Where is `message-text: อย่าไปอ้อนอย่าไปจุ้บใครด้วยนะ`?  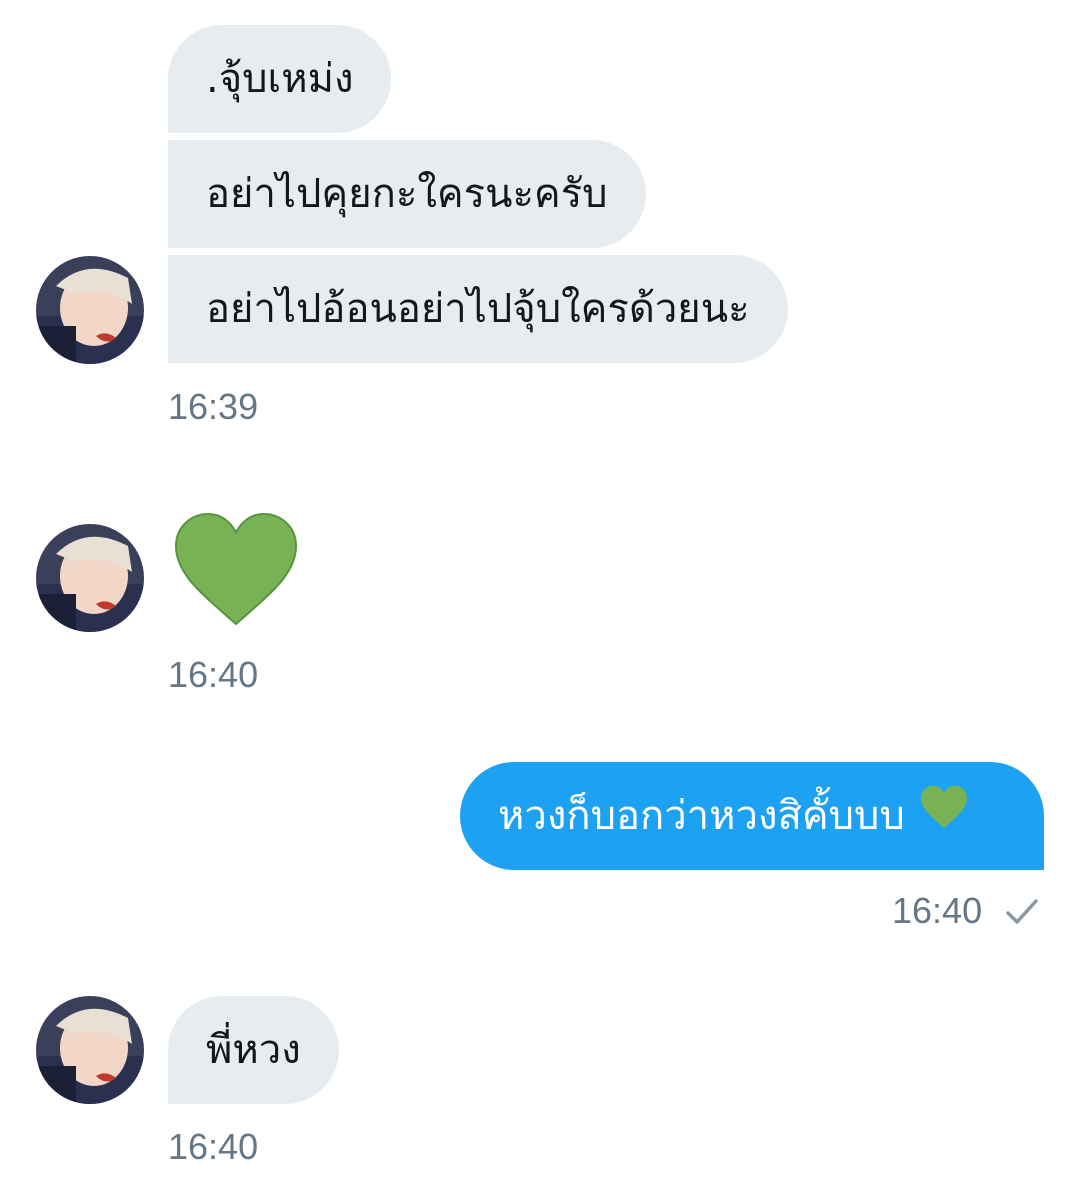
message-text: อย่าไปอ้อนอย่าไปจุ้บใครด้วยนะ is located at coordinates (478, 309).